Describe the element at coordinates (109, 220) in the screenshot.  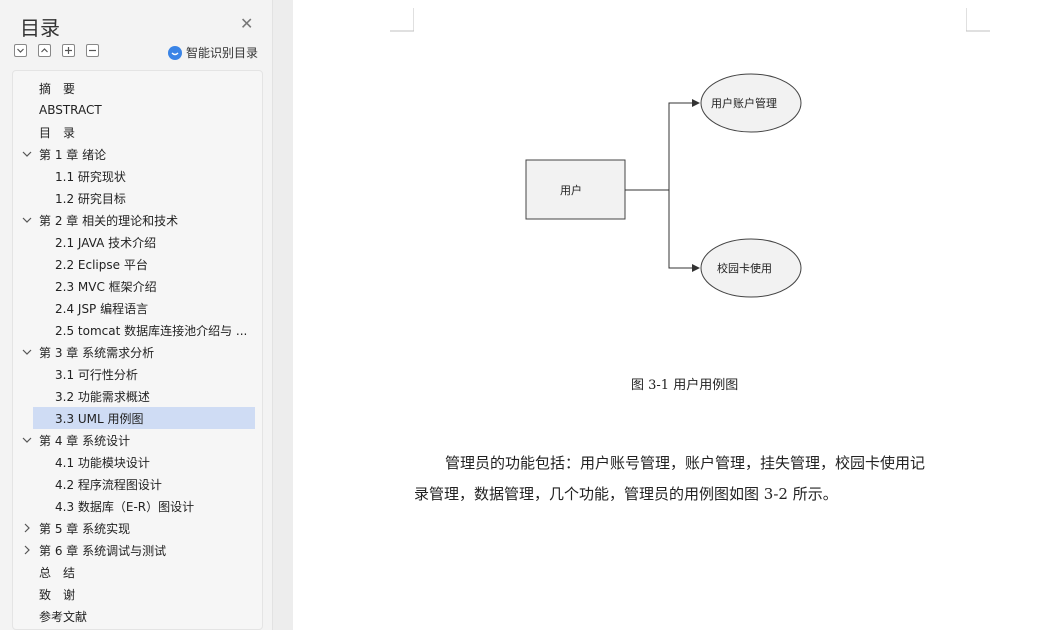
I see `toc-item-label: 第 2 章 相关的理论和技术` at that location.